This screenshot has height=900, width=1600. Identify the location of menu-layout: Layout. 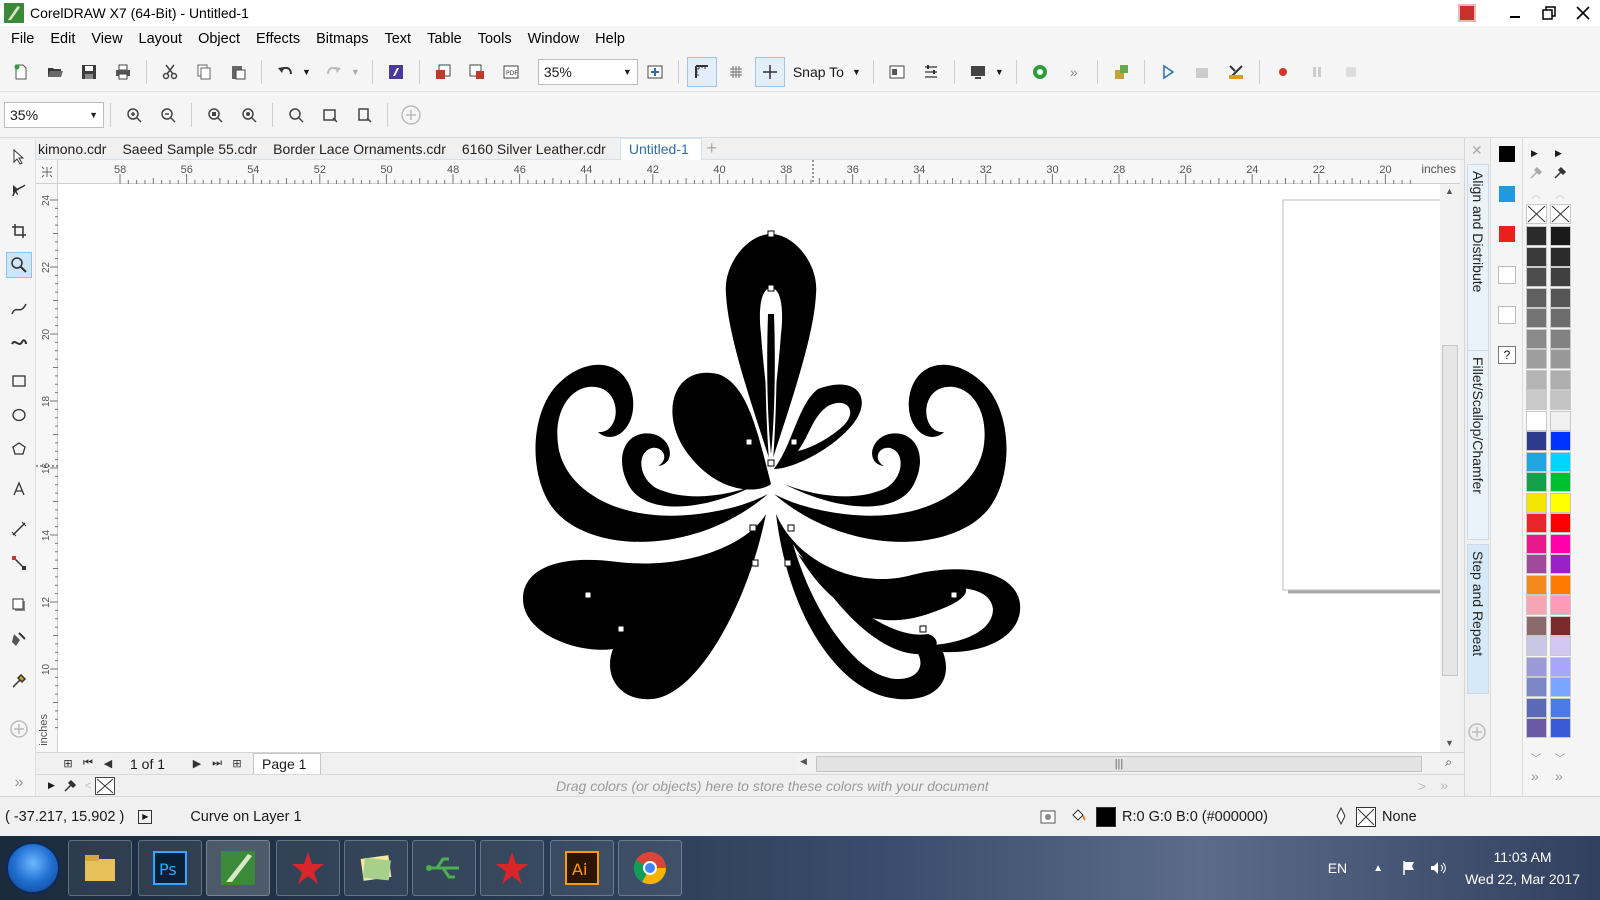
(161, 39).